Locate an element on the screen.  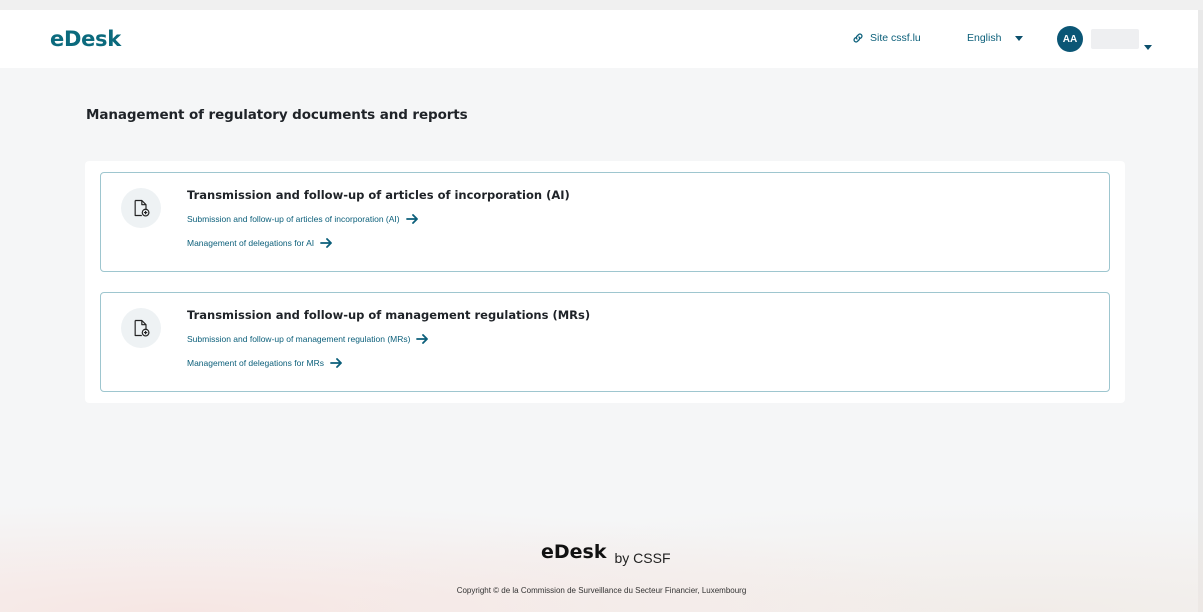
link-label: Management of delegations for AI is located at coordinates (251, 243).